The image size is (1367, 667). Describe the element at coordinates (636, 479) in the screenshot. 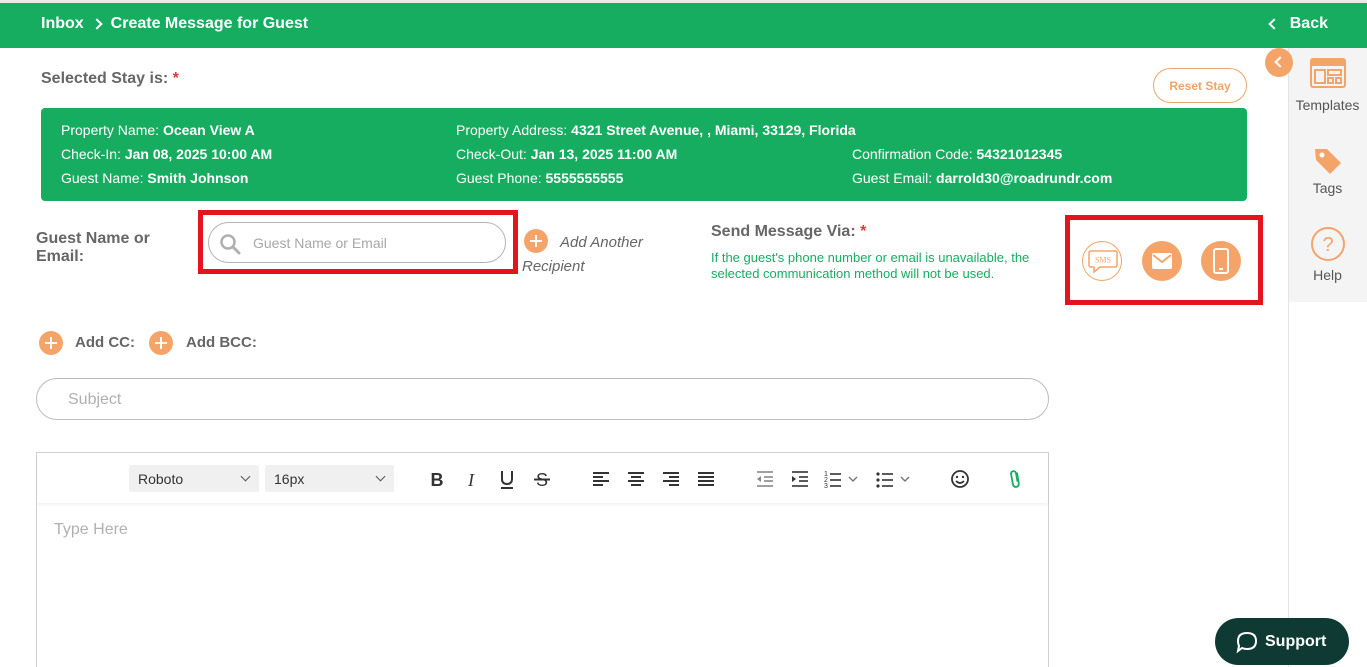

I see `align-center-icon` at that location.